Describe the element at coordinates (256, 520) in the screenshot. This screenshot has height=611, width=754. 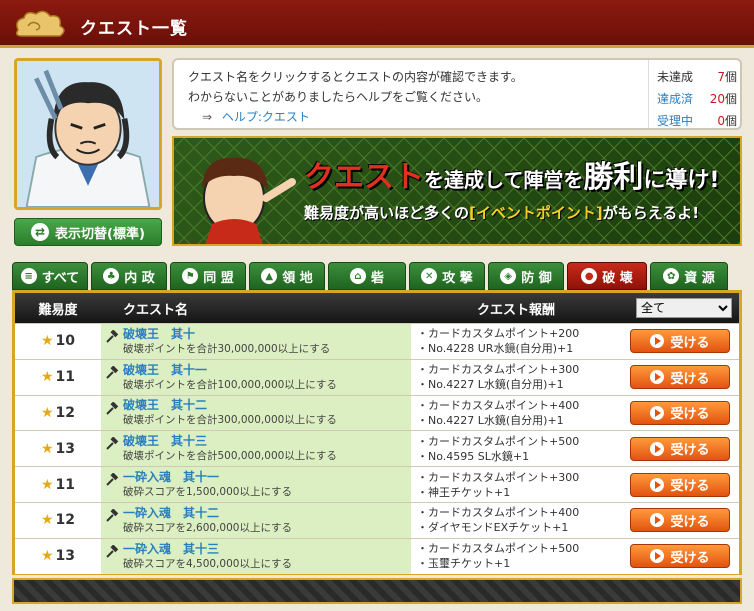
I see `quest-name-cell: 一砕入魂 其十二 破砕スコアを2,600,000以上にする` at that location.